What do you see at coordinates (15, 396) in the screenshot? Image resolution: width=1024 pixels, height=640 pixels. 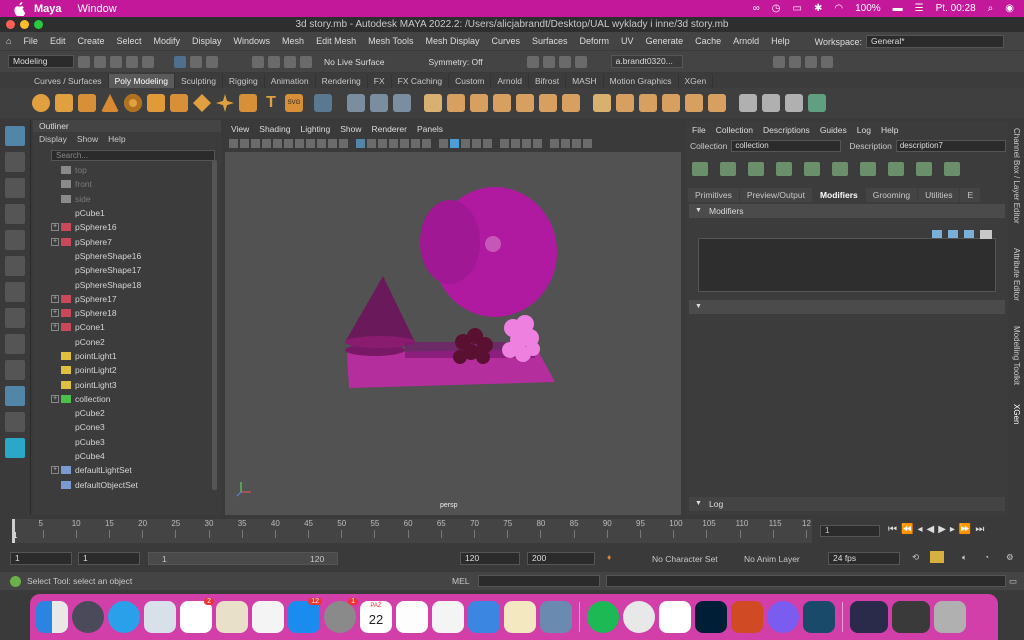 I see `outliner-layout-icon` at bounding box center [15, 396].